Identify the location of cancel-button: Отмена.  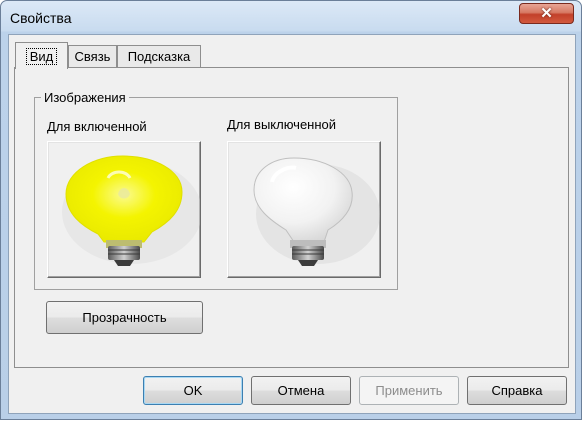
(301, 390).